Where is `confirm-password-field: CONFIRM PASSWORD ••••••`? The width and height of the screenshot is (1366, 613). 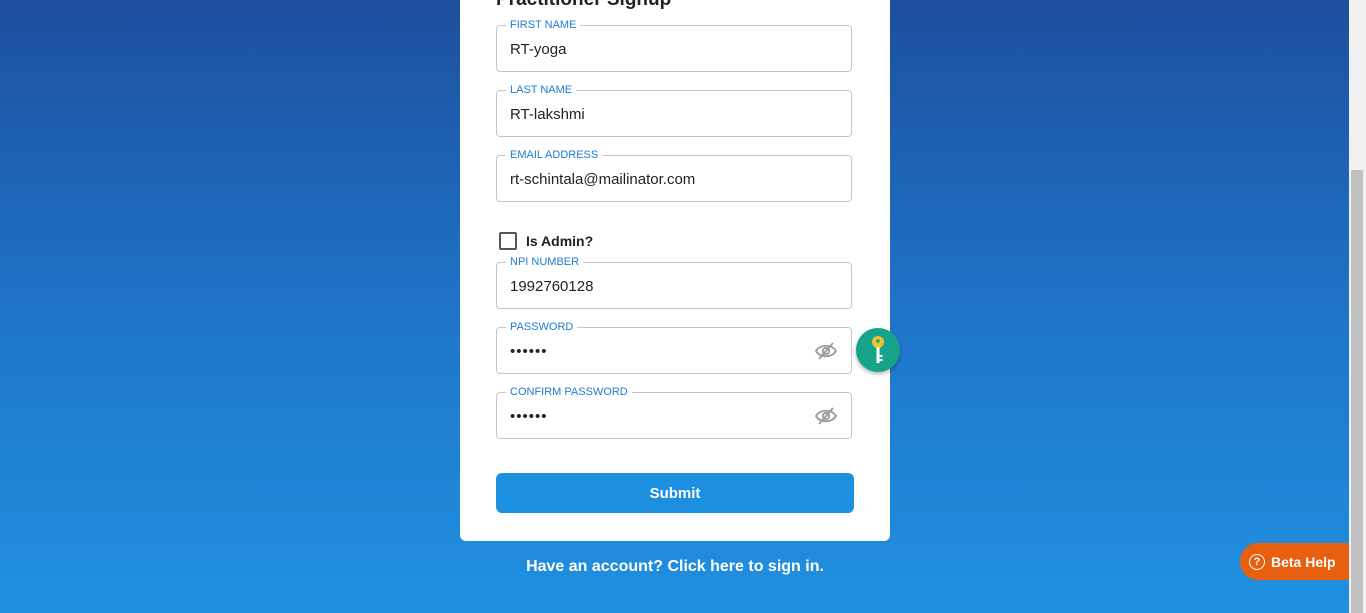 confirm-password-field: CONFIRM PASSWORD •••••• is located at coordinates (674, 412).